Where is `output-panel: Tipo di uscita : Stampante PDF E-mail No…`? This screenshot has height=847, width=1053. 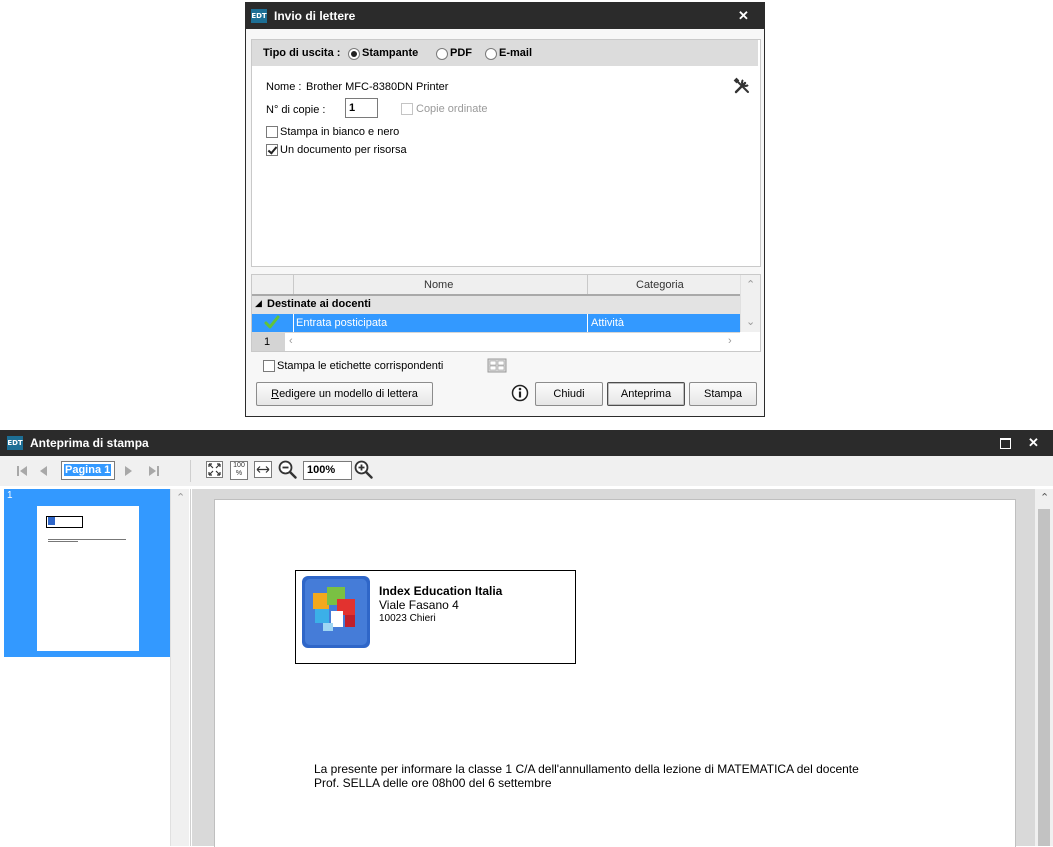
output-panel: Tipo di uscita : Stampante PDF E-mail No… is located at coordinates (506, 153).